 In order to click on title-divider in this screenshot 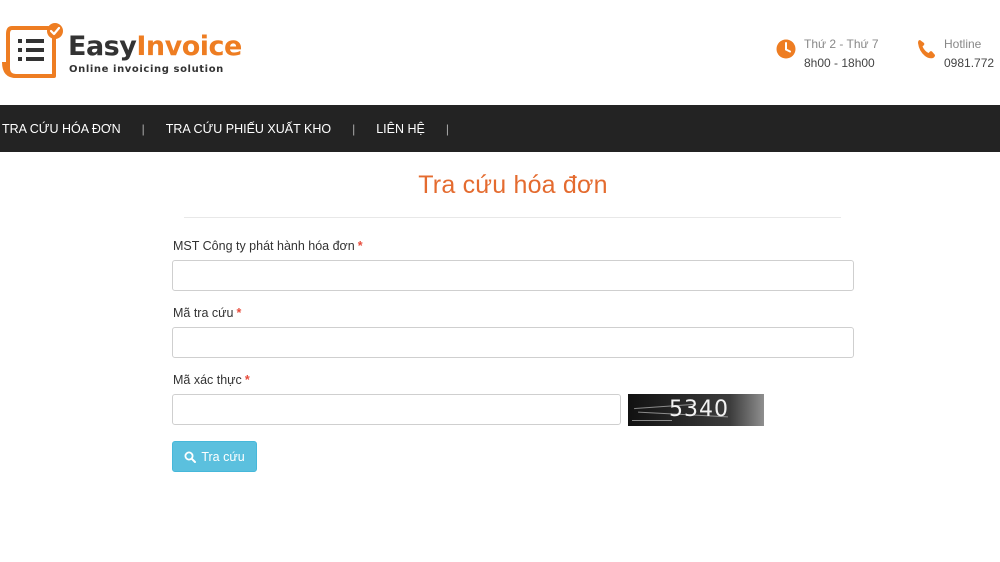, I will do `click(512, 217)`.